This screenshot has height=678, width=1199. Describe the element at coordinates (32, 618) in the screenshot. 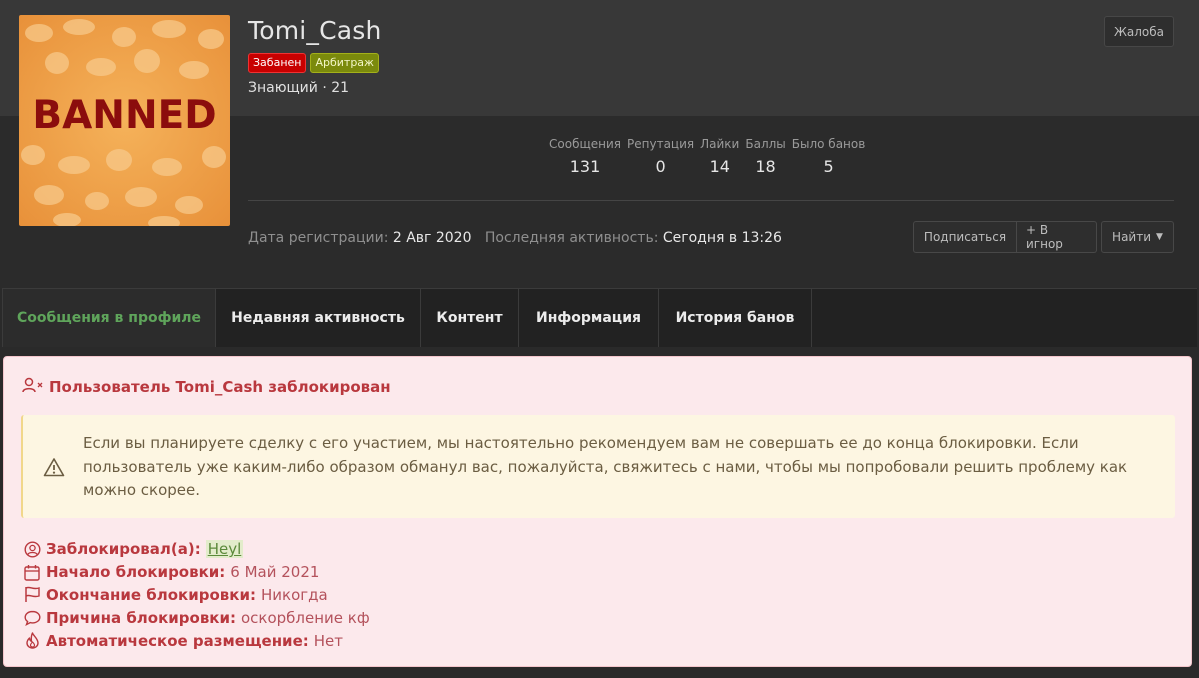

I see `comment-icon` at that location.